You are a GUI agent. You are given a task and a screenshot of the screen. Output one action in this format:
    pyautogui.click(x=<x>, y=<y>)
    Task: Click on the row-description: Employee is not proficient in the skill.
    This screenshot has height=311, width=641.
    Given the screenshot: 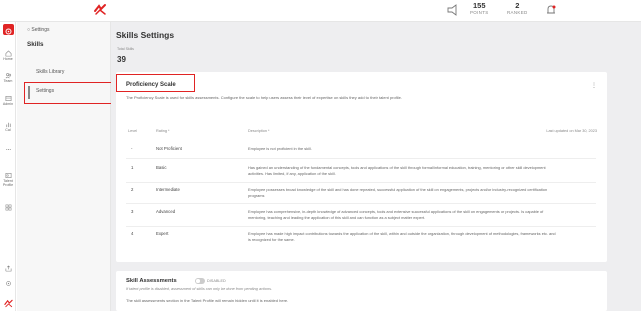 What is the action you would take?
    pyautogui.click(x=403, y=149)
    